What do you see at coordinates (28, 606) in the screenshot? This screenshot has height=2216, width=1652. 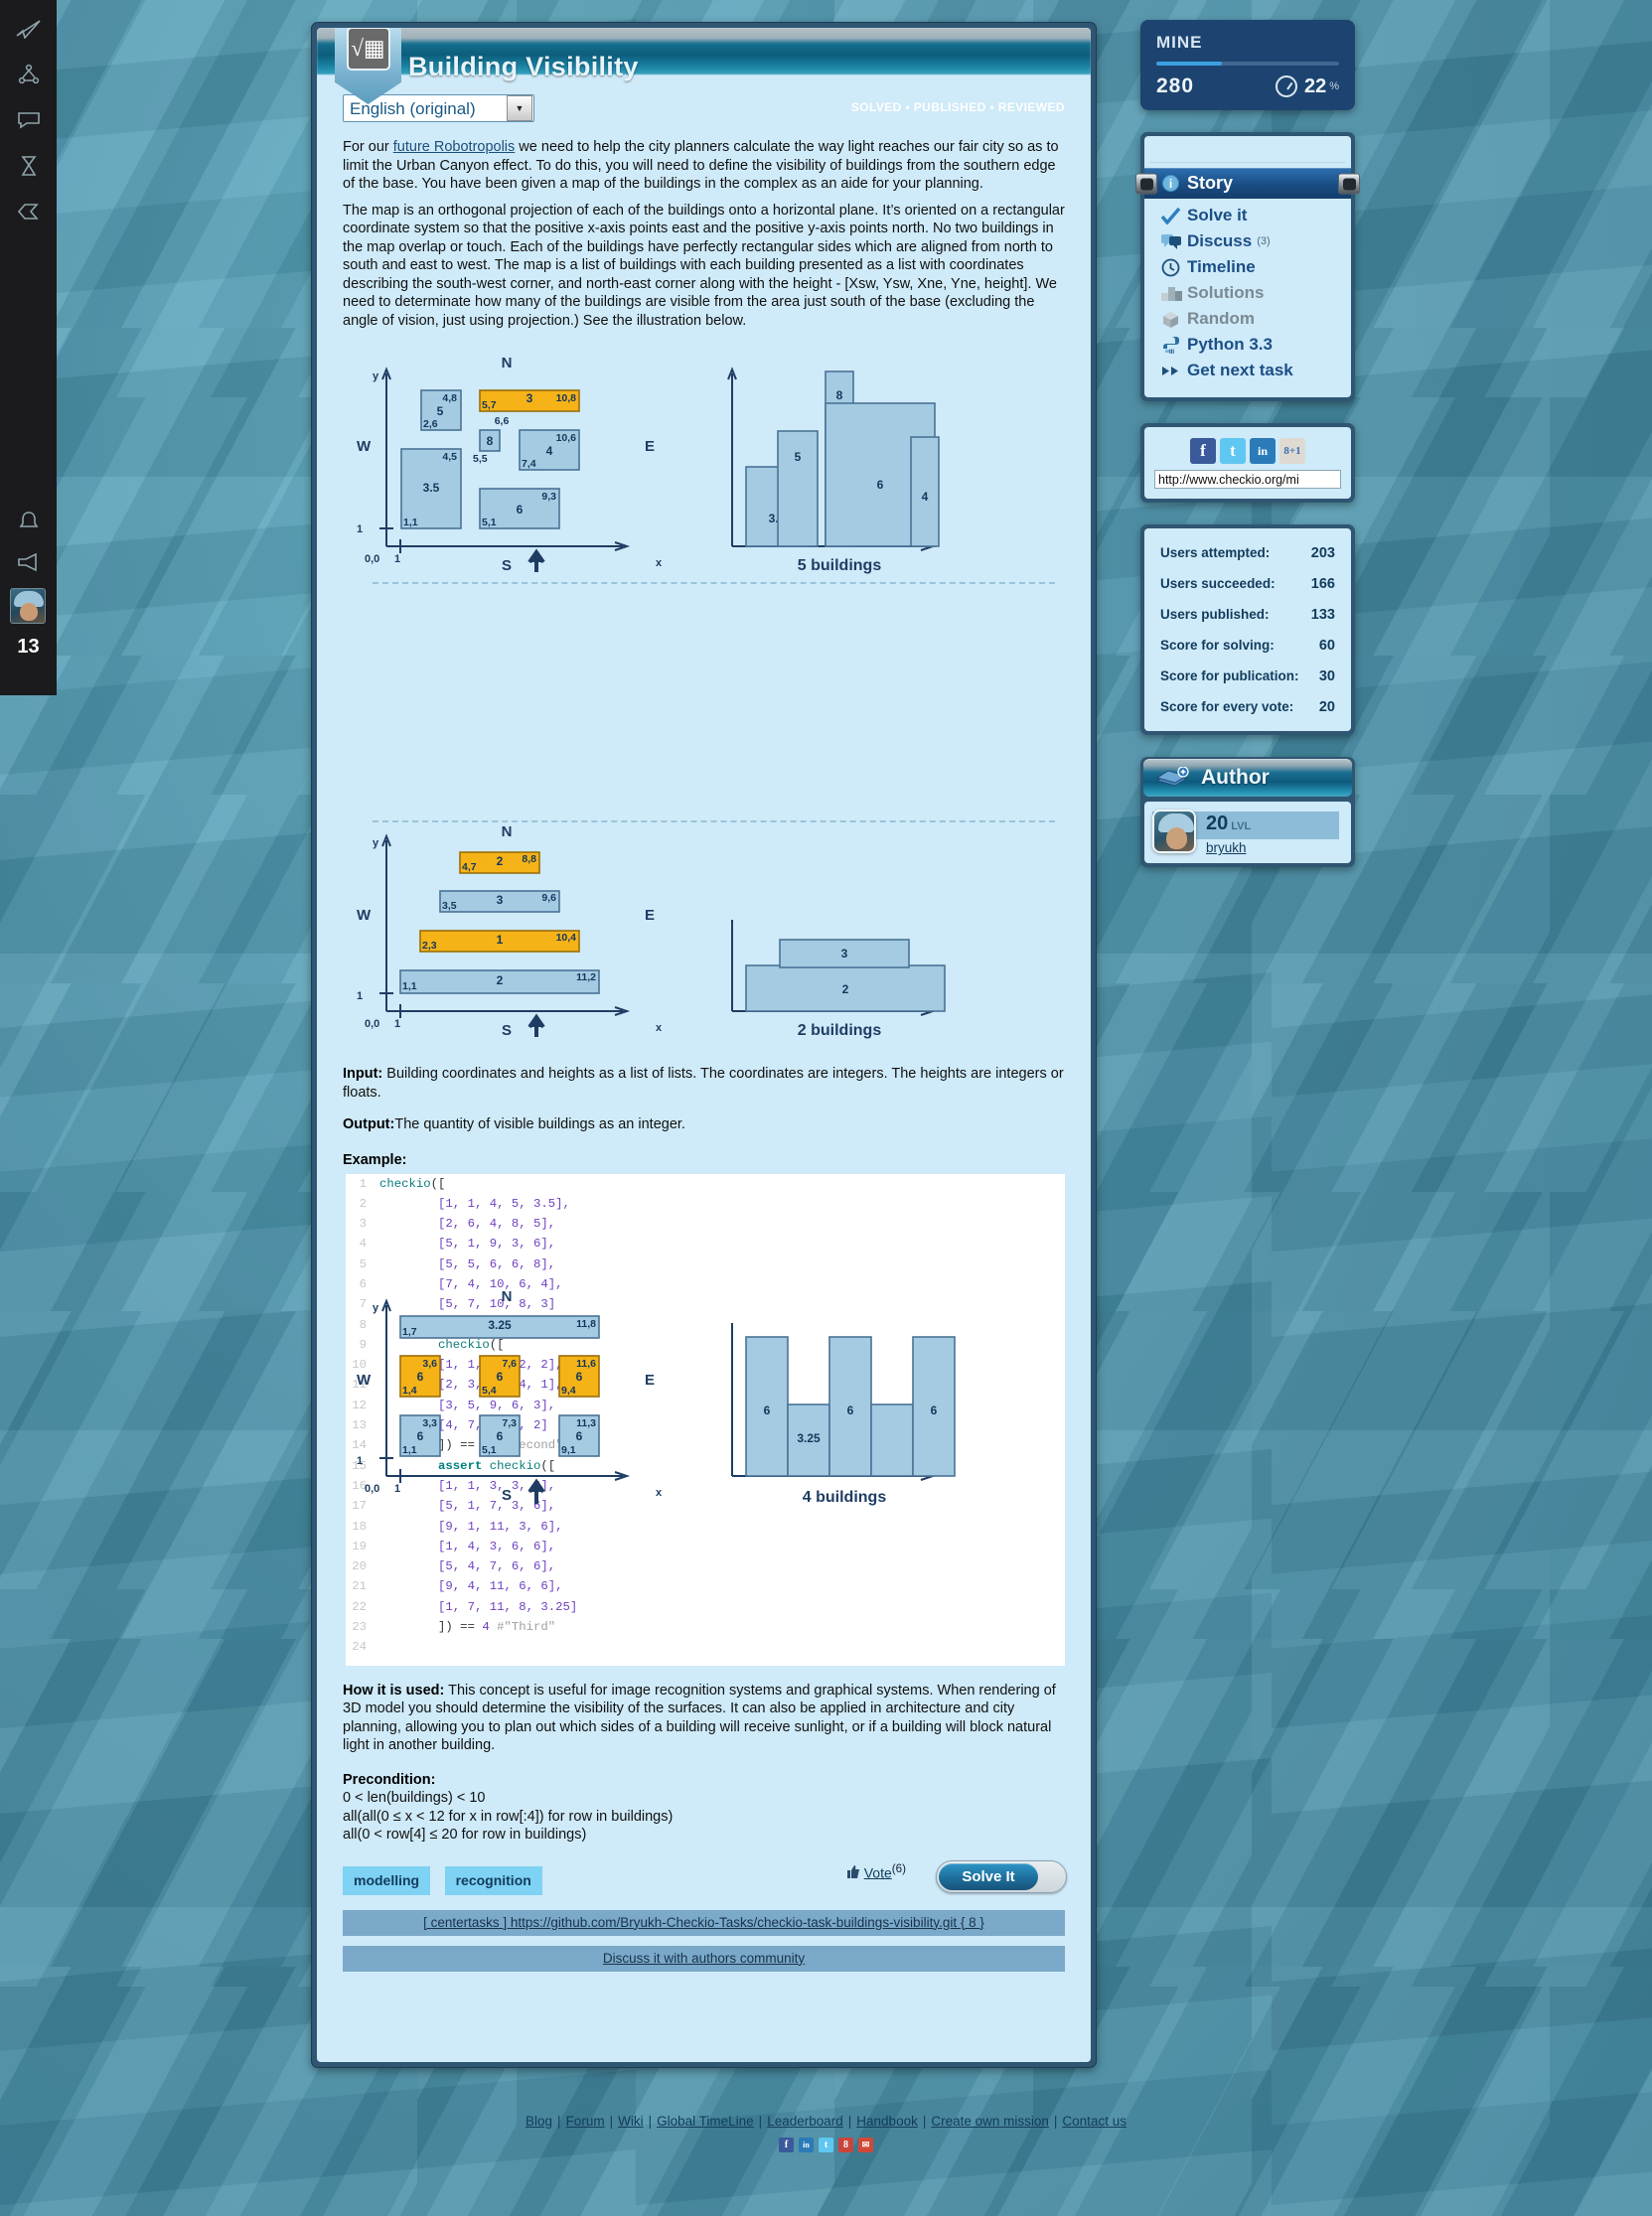 I see `user-avatar` at bounding box center [28, 606].